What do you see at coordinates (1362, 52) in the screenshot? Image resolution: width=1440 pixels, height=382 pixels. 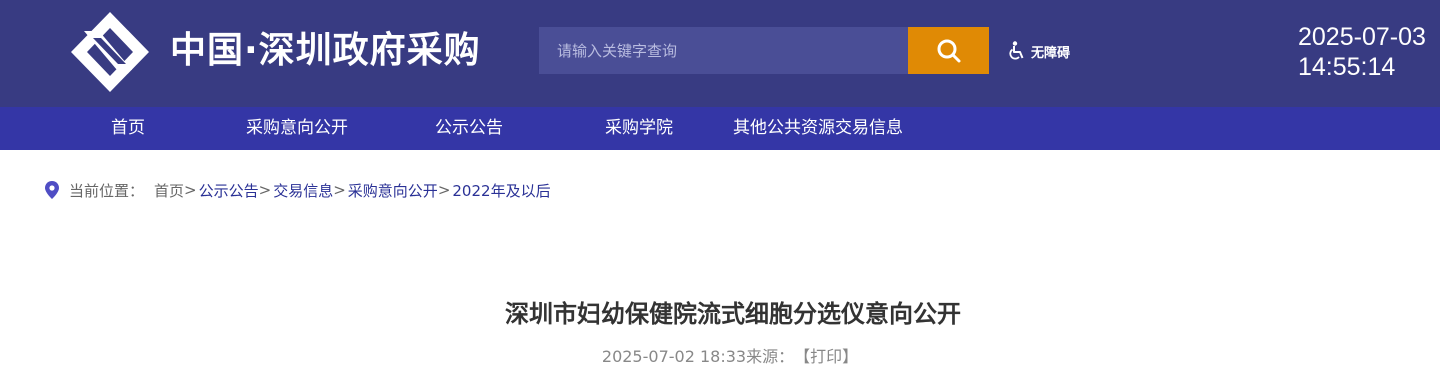 I see `header-clock: 2025-07-03 14:55:14` at bounding box center [1362, 52].